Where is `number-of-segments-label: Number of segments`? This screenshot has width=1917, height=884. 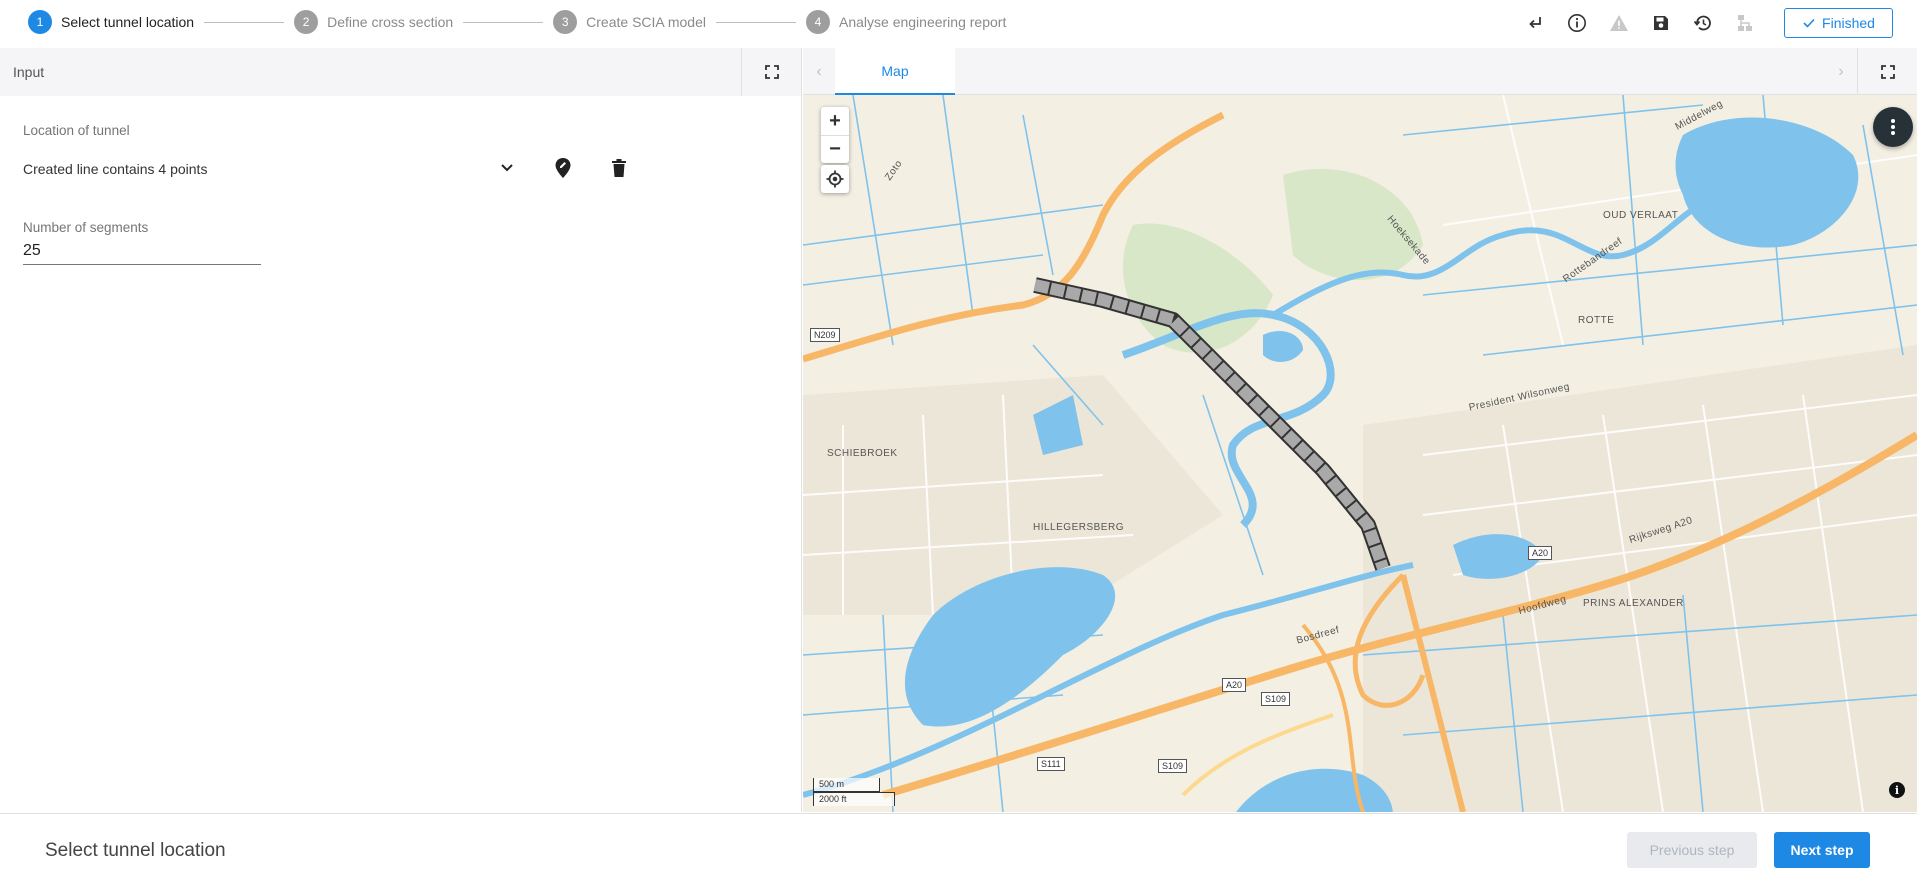
number-of-segments-label: Number of segments is located at coordinates (86, 227).